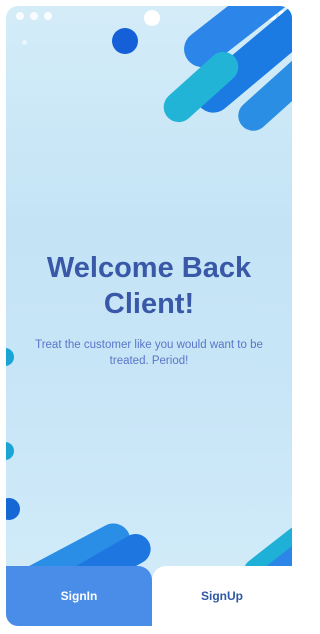 The height and width of the screenshot is (634, 320). Describe the element at coordinates (149, 304) in the screenshot. I see `welcome-title-line2: Client!` at that location.